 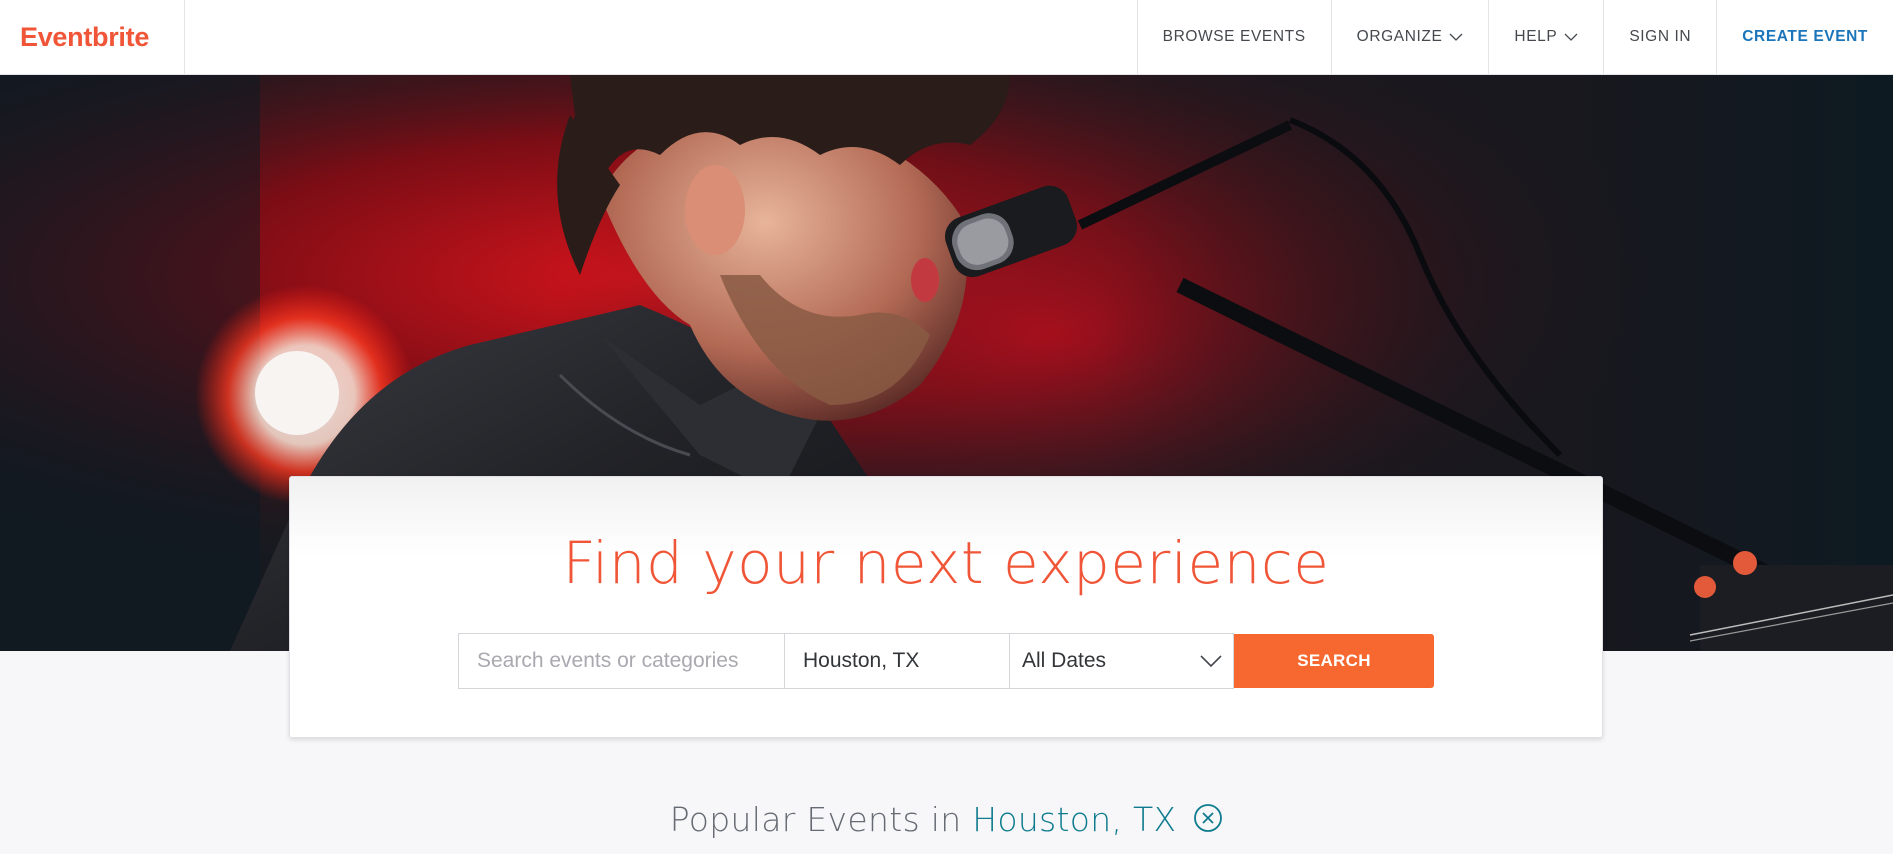 I want to click on eventbrite-logo: Eventbrite, so click(x=84, y=37).